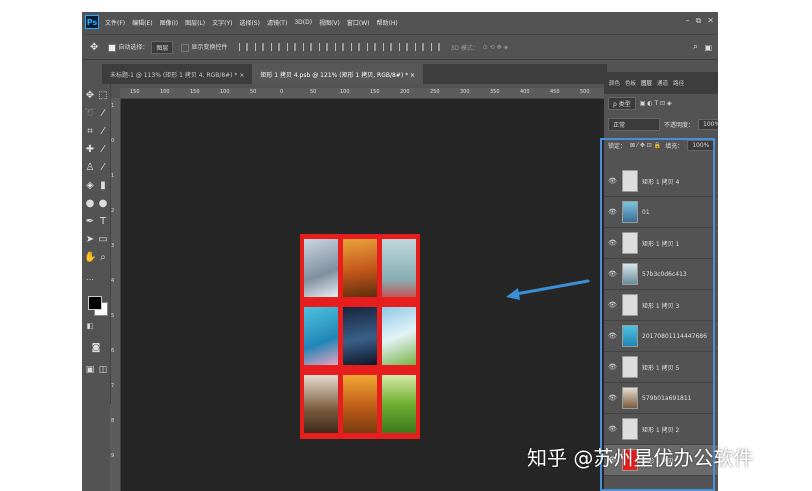  I want to click on align-right-icon, so click(324, 47).